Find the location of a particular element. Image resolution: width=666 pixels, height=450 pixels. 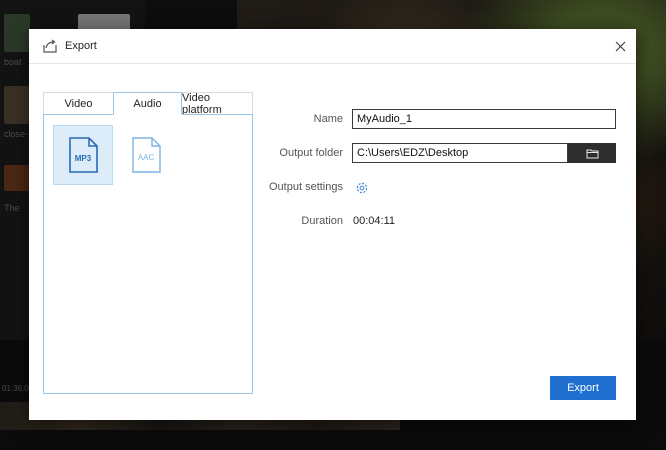

tab-video-platform: Video platform is located at coordinates (217, 104).